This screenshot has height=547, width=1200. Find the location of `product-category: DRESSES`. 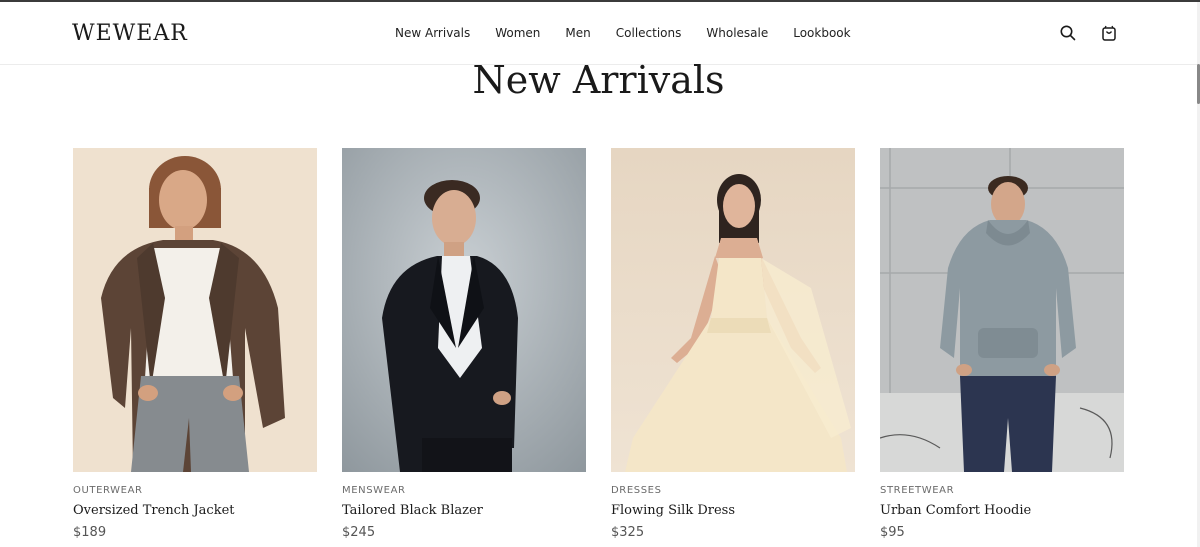

product-category: DRESSES is located at coordinates (636, 490).